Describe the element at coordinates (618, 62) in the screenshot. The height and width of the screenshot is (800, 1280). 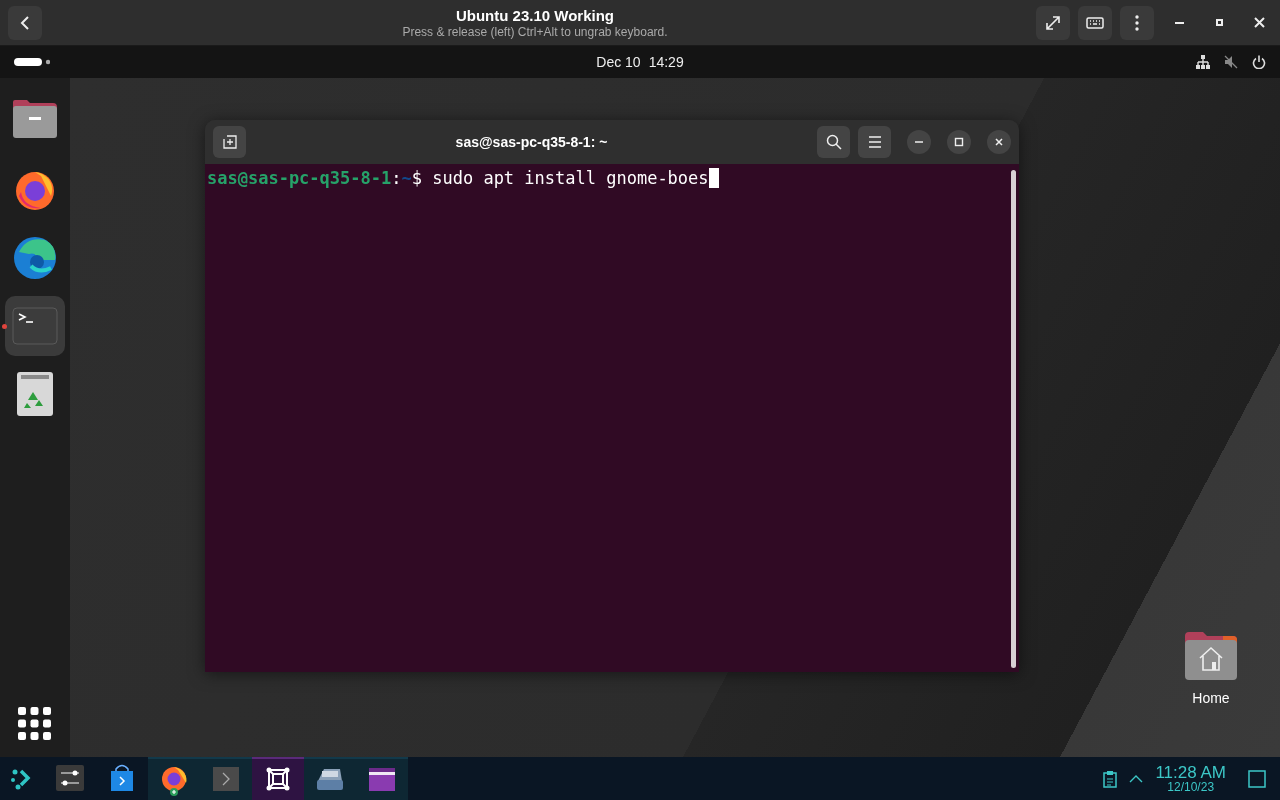
I see `date-text: Dec 10` at that location.